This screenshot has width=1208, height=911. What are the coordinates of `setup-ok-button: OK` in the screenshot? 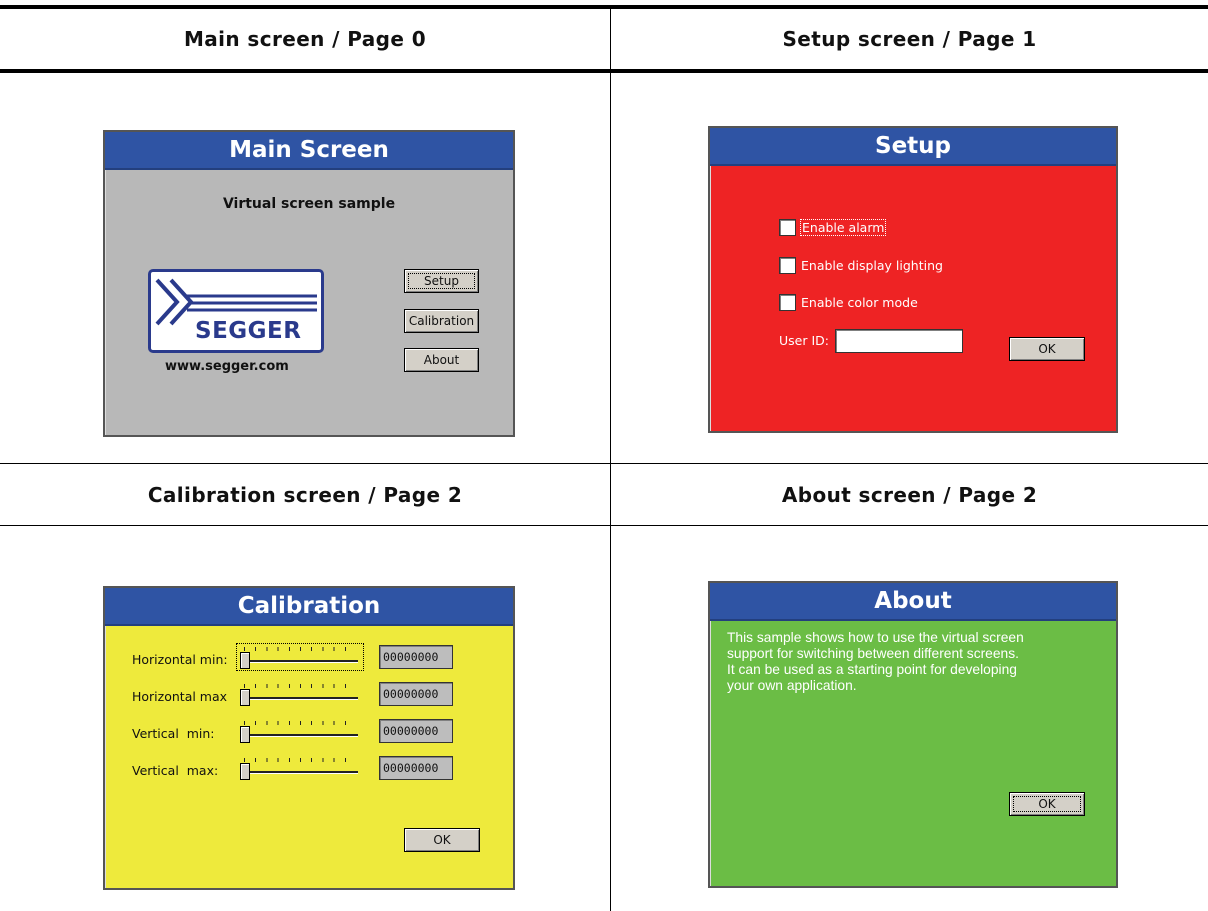 It's located at (1047, 349).